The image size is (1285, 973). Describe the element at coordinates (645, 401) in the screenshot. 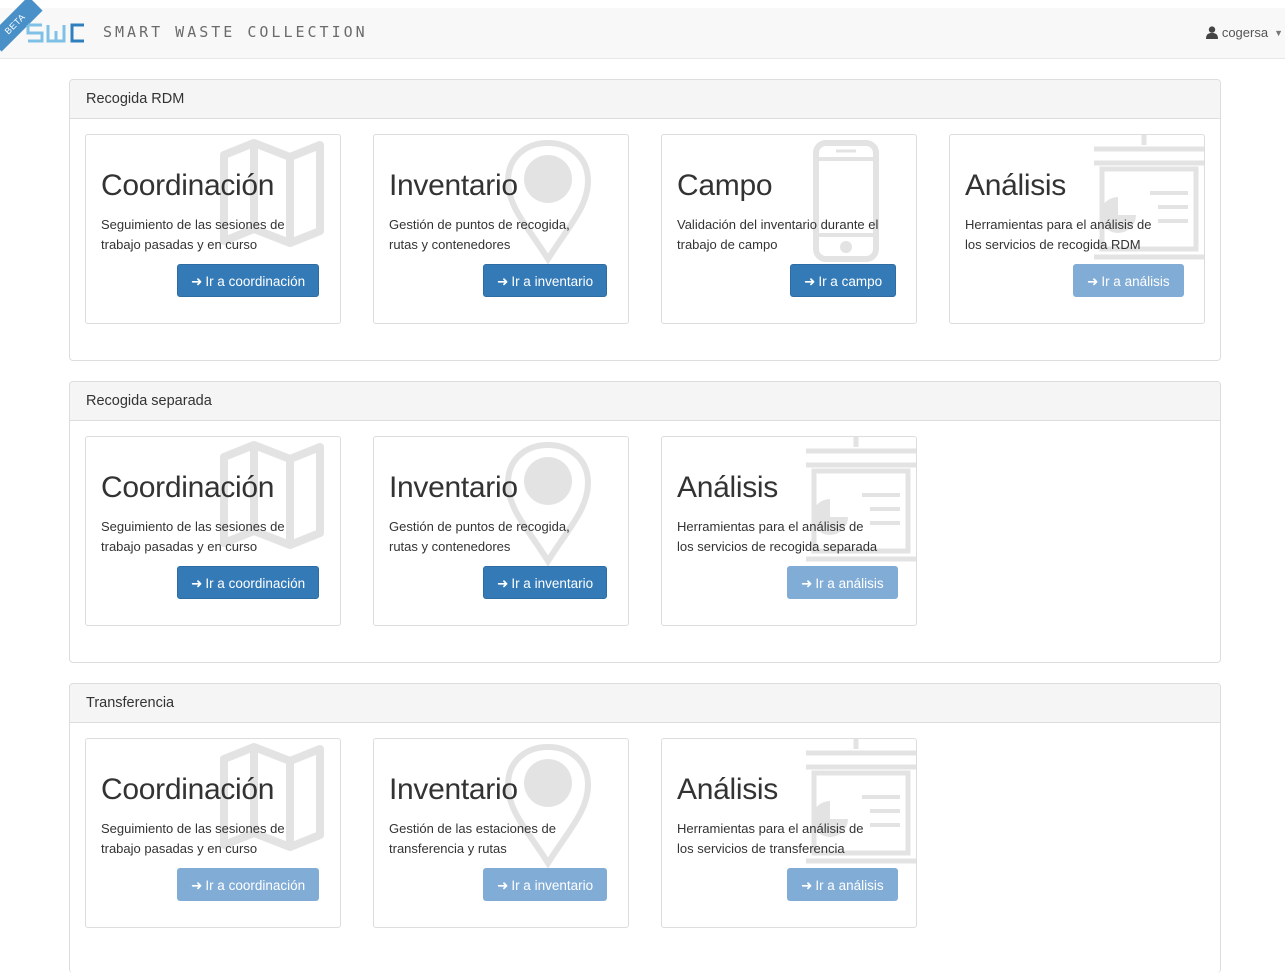

I see `panel-heading: Recogida separada` at that location.